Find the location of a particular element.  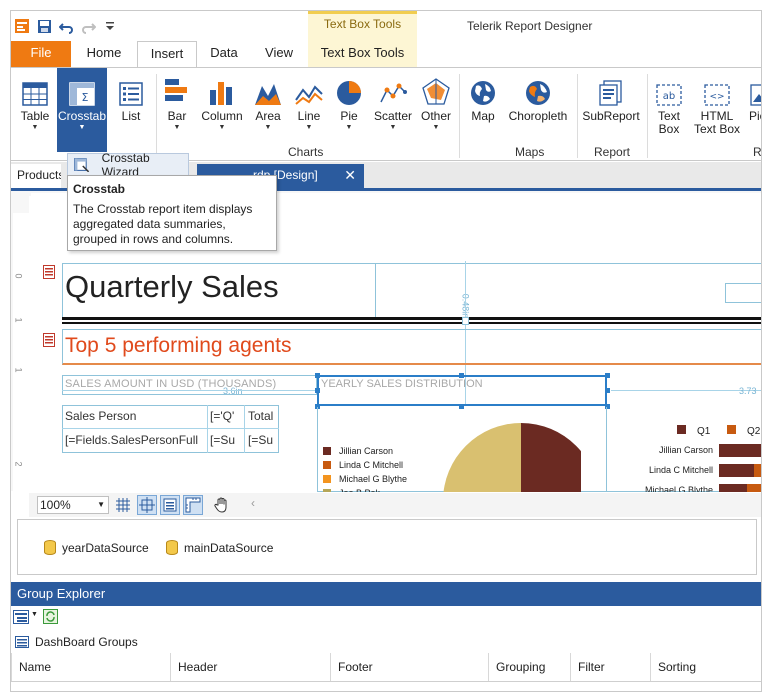

tab-products-report: Products is located at coordinates (36, 176).